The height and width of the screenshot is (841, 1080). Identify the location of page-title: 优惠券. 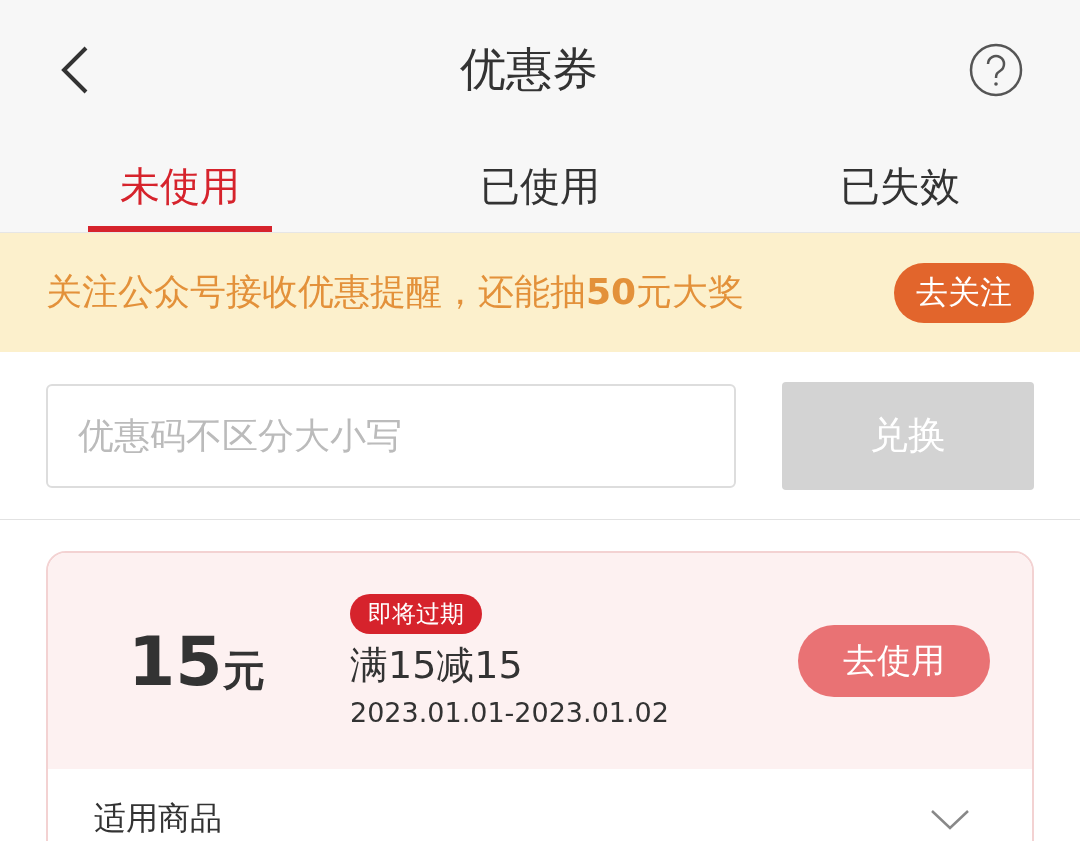
(529, 69).